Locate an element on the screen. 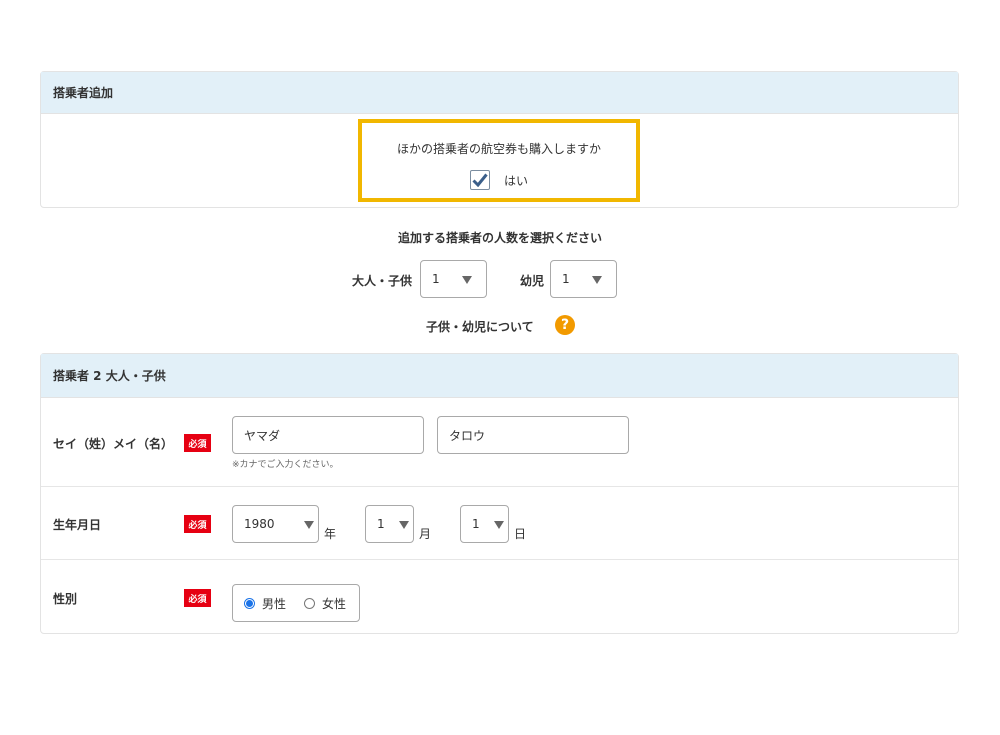 The width and height of the screenshot is (1000, 735). infant-select: 1 is located at coordinates (583, 279).